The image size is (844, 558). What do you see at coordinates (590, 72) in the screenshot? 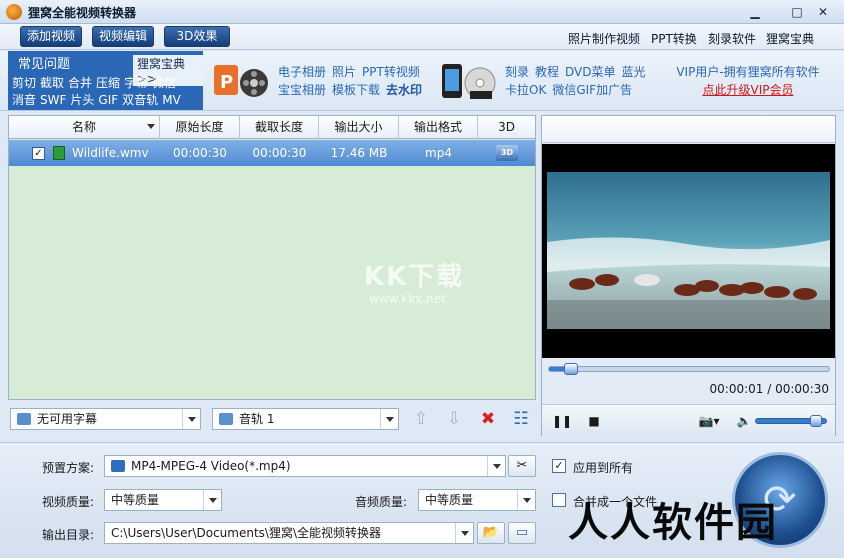
I see `link-dvd-menu: DVD菜单` at bounding box center [590, 72].